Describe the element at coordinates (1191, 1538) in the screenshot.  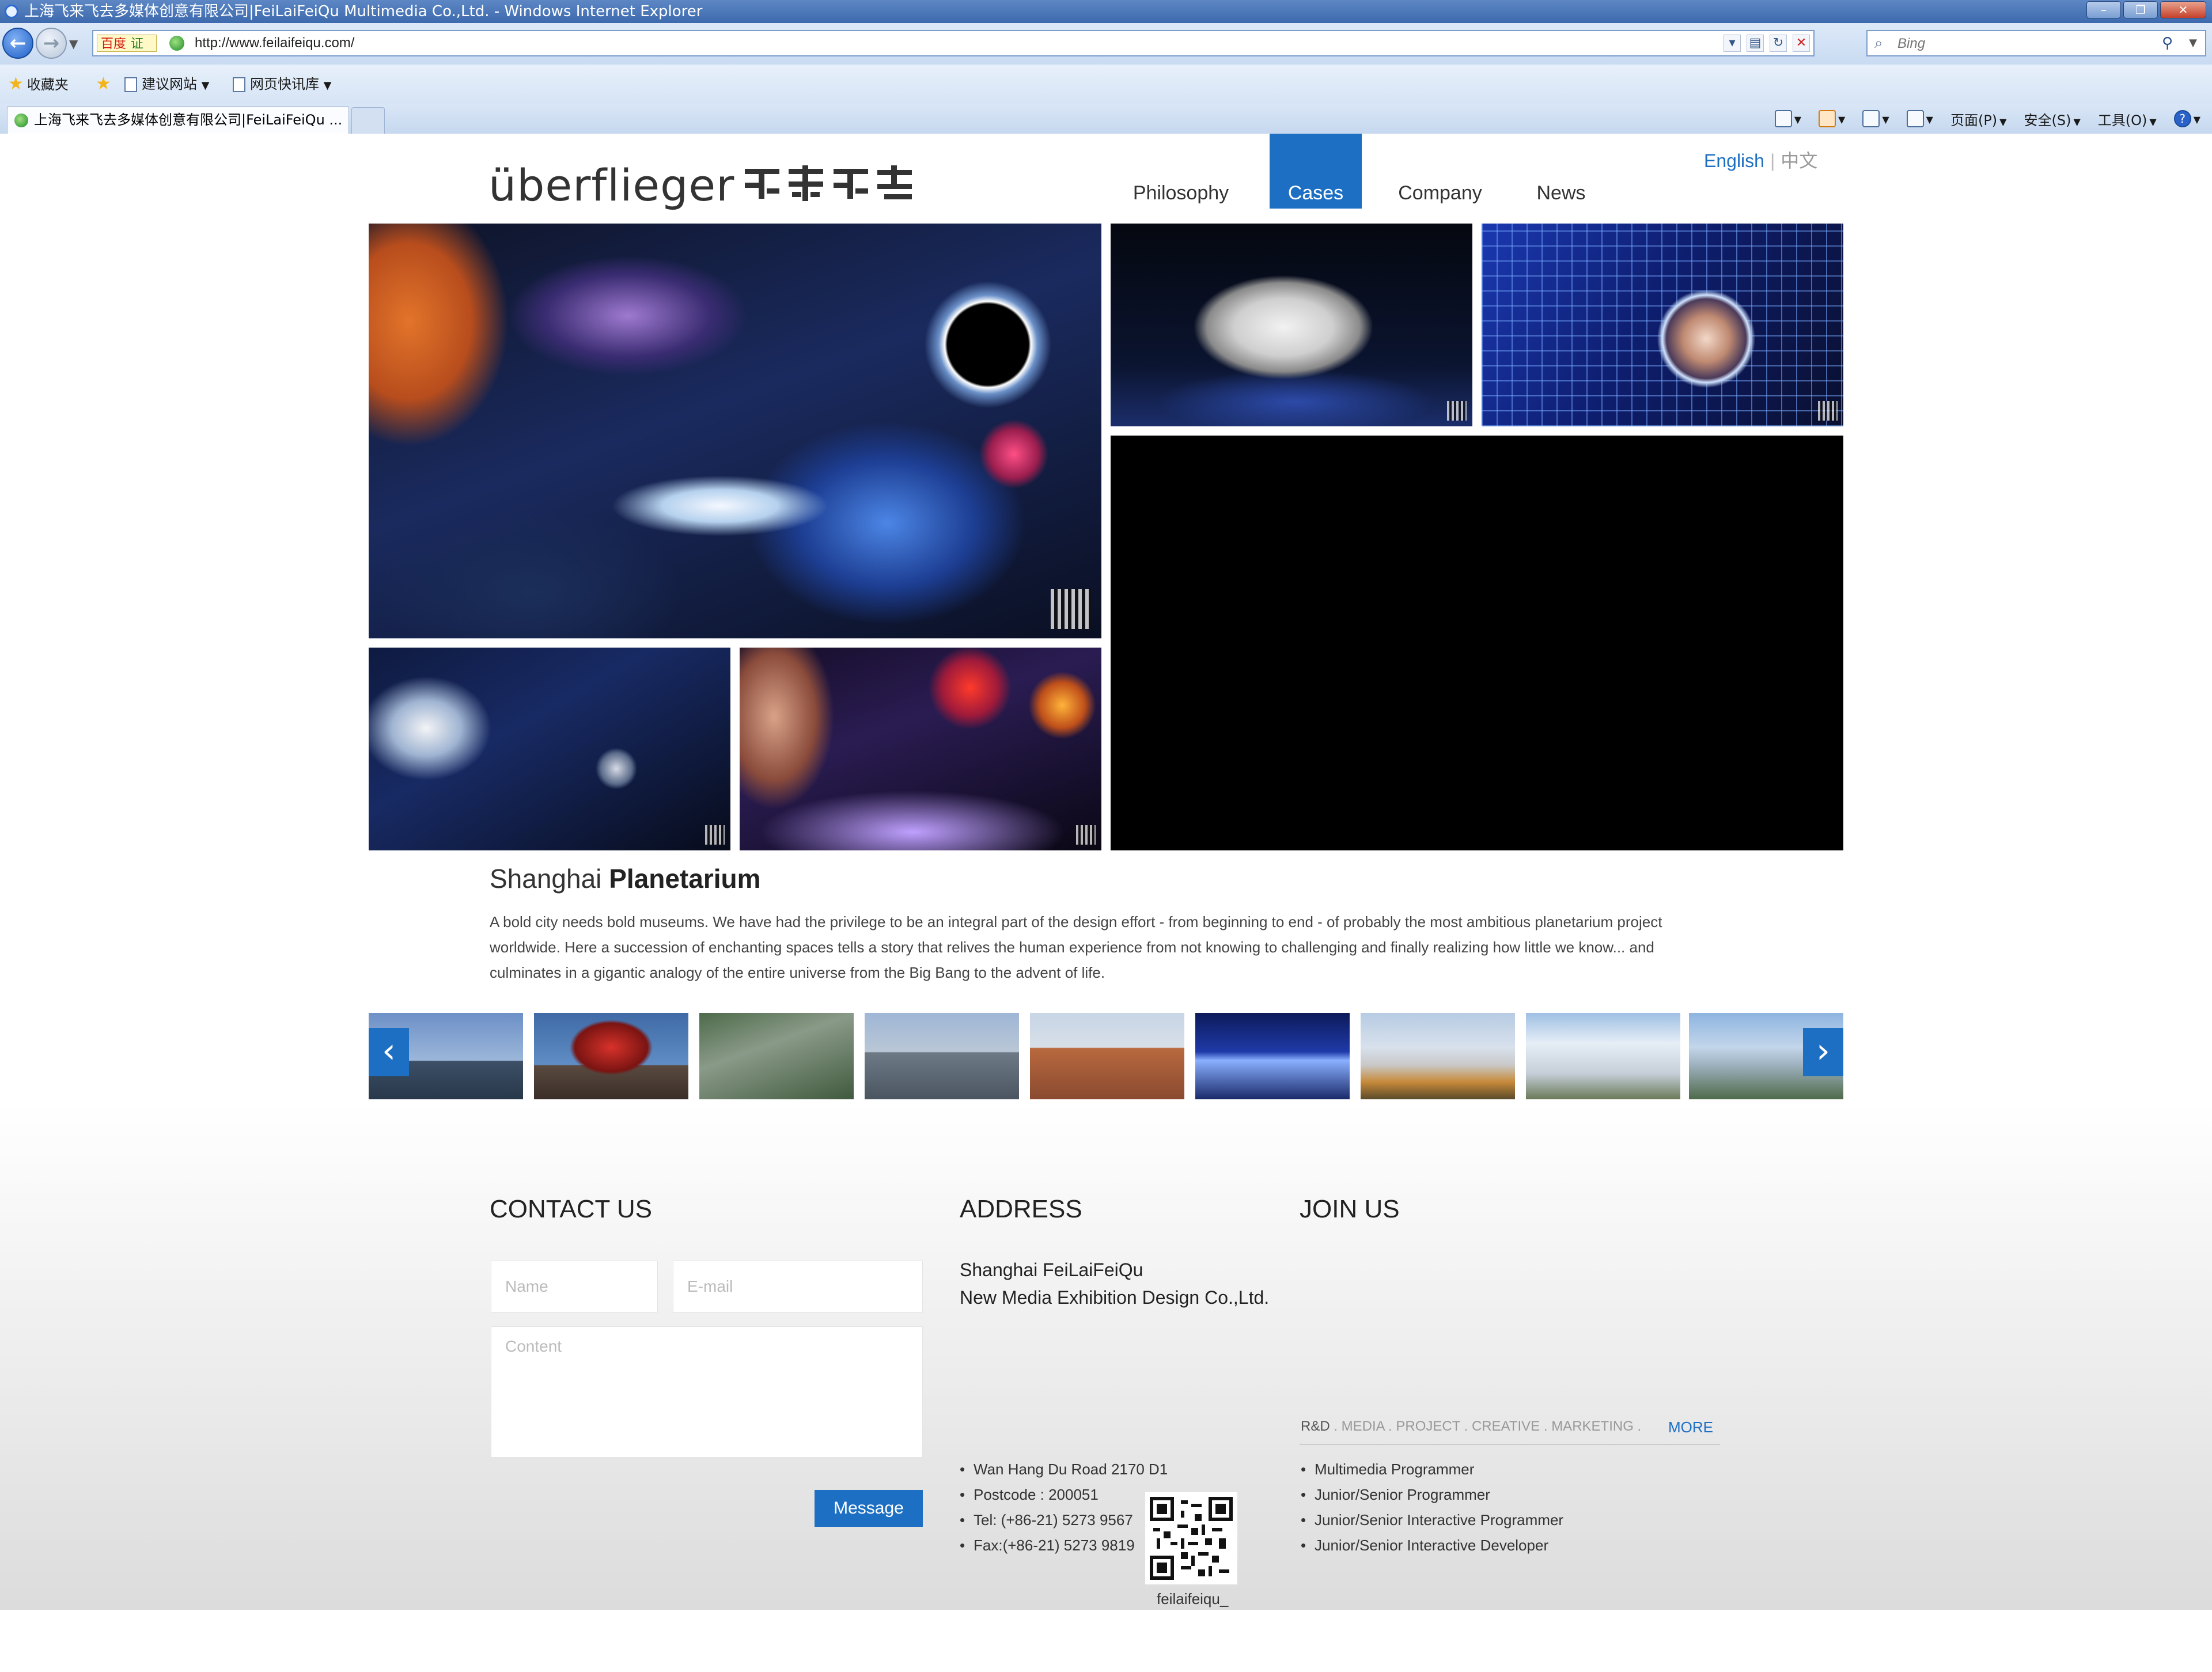
I see `wechat-qr-code` at that location.